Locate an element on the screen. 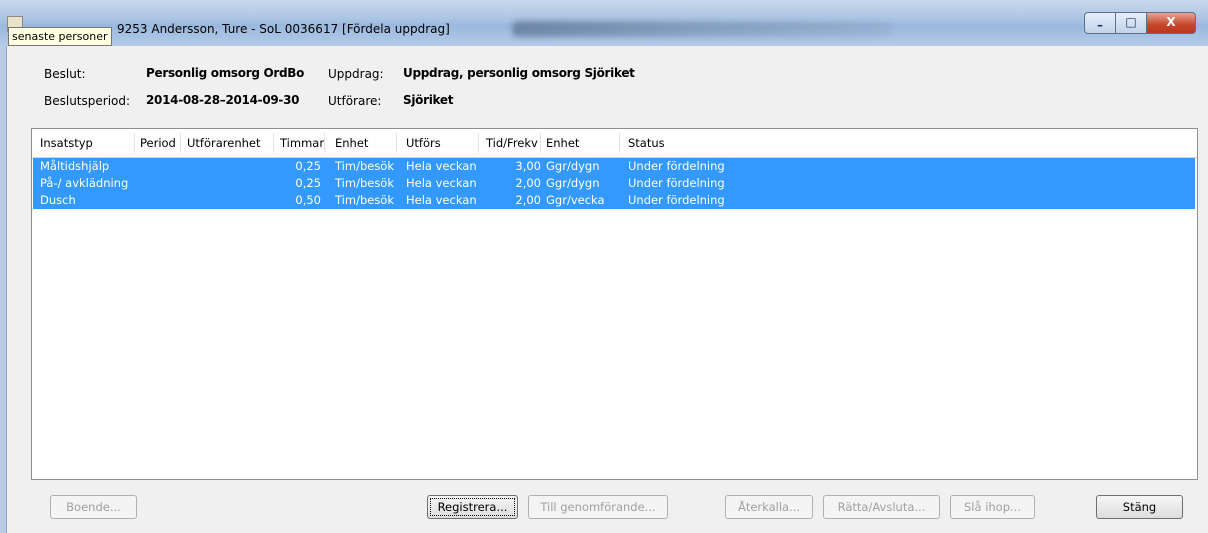  cell-tid-frekv: 3,00 is located at coordinates (528, 166).